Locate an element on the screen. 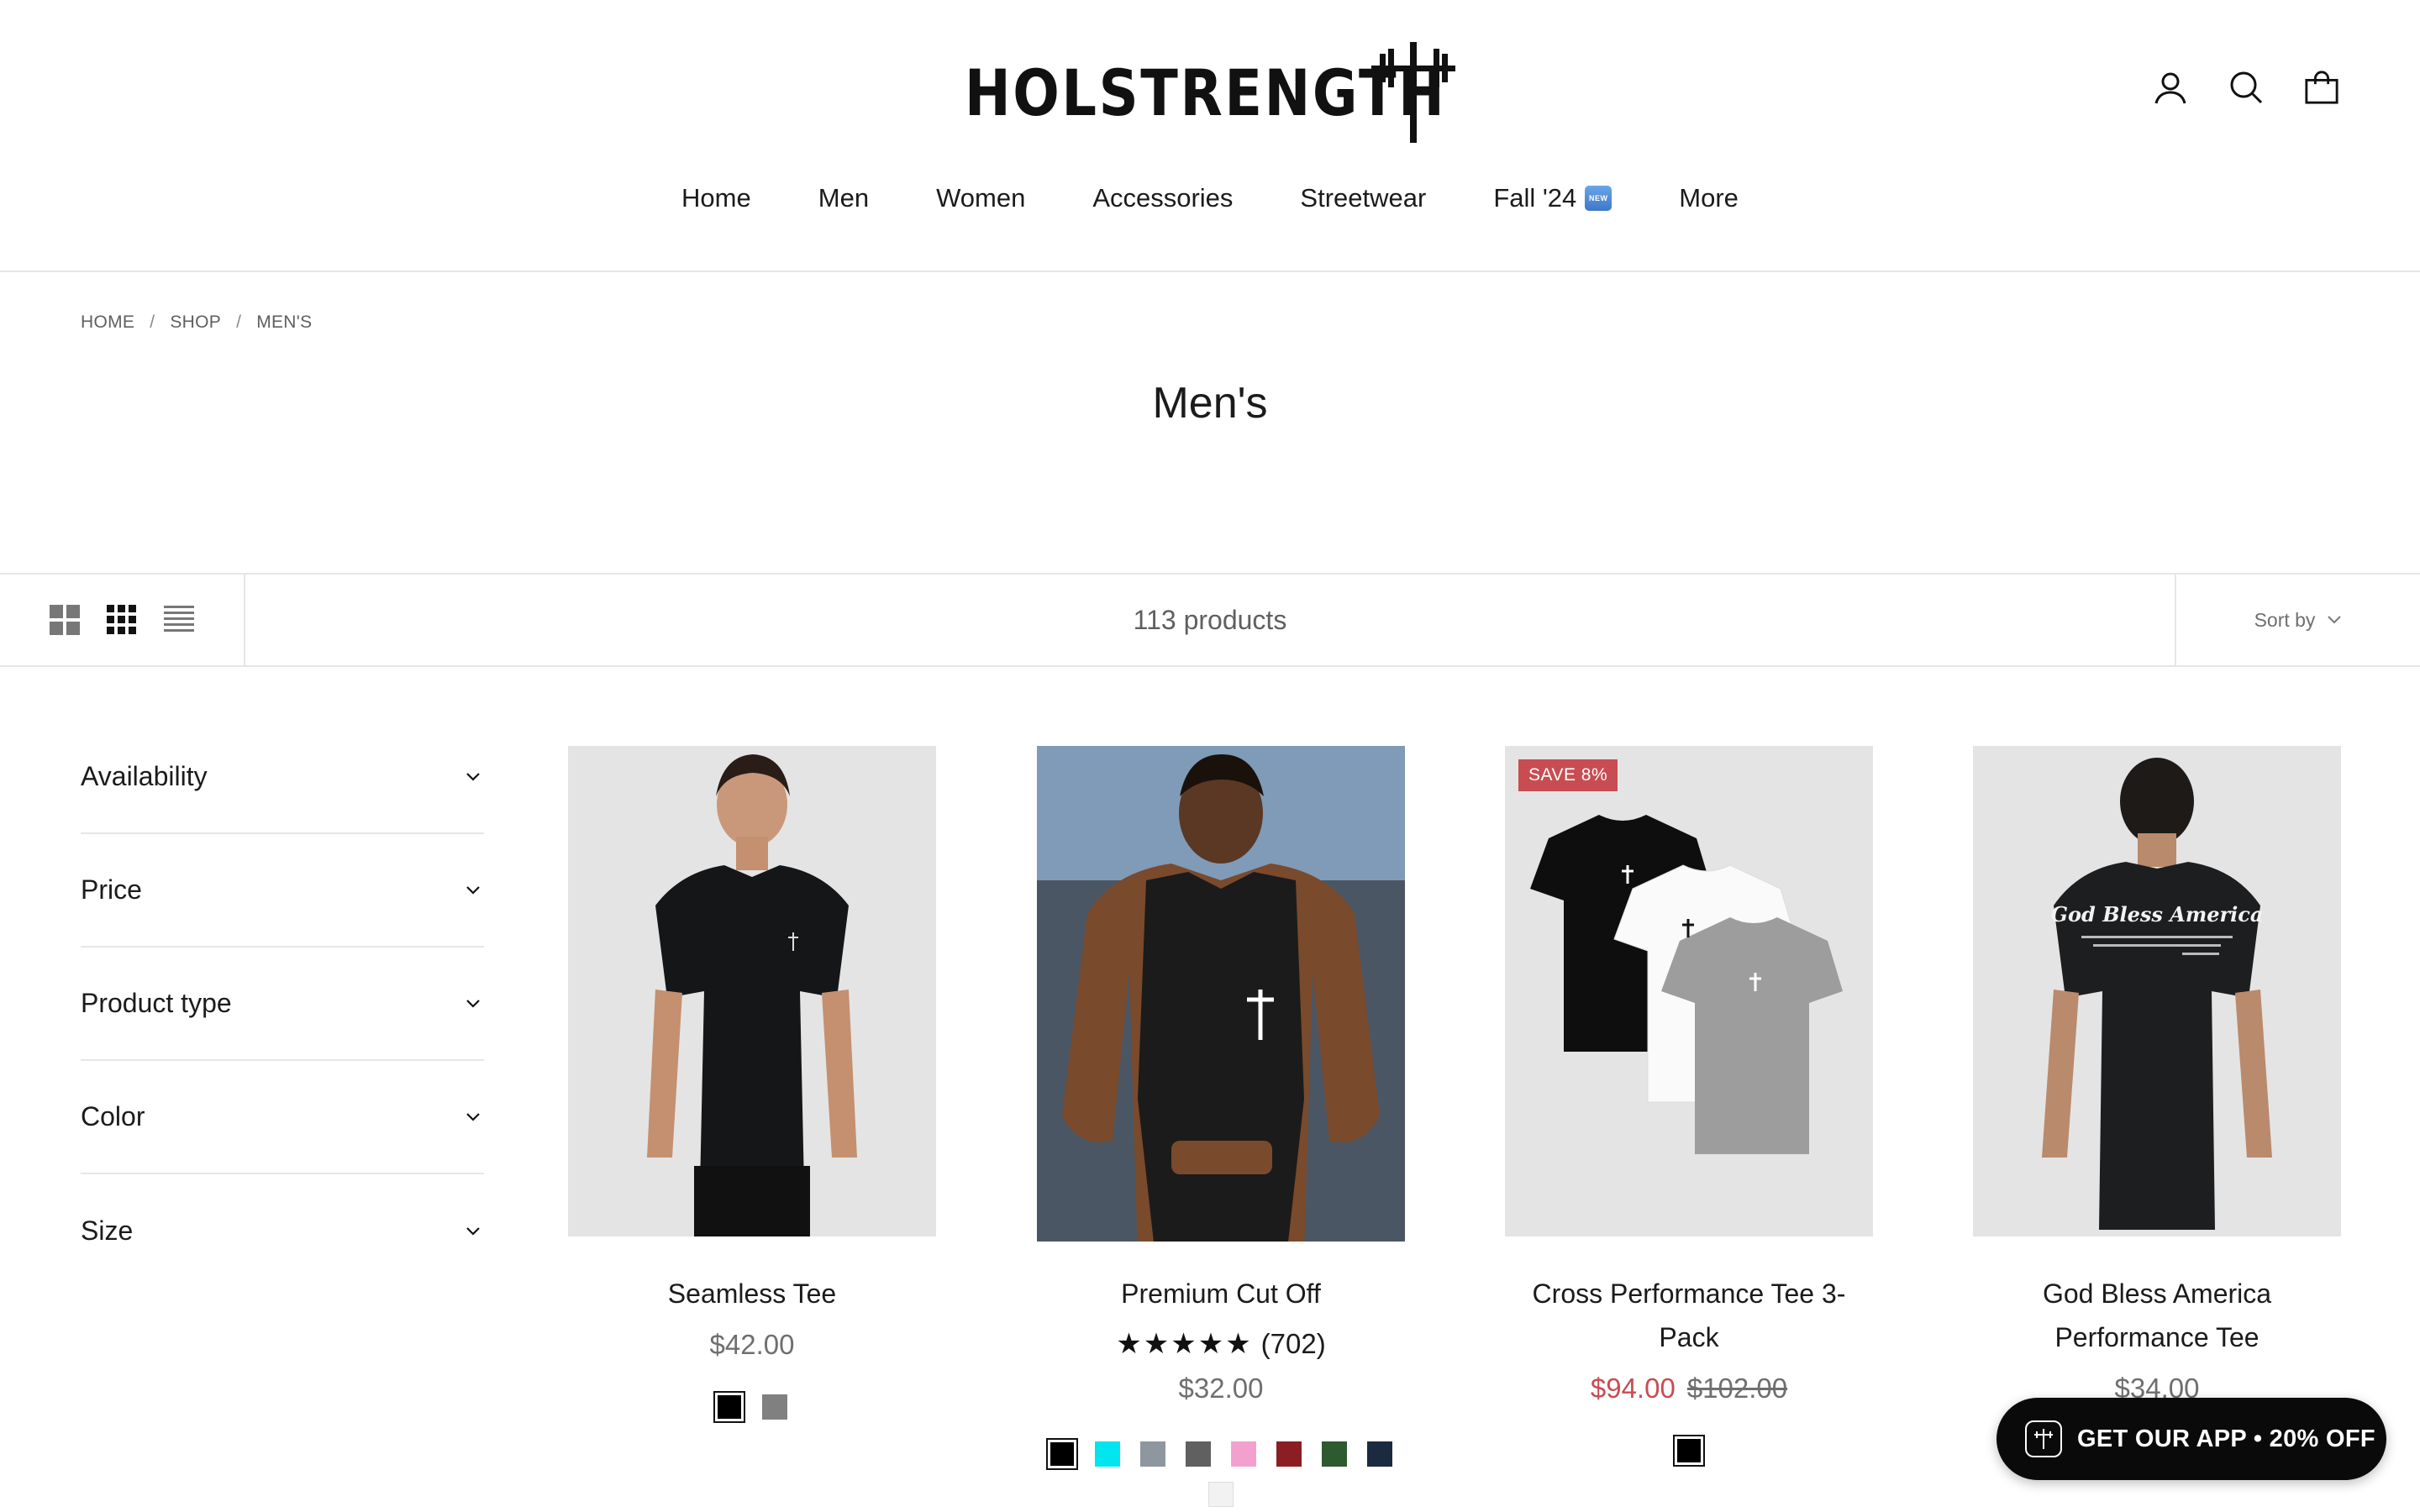 The height and width of the screenshot is (1512, 2420). product-title: Premium Cut Off is located at coordinates (1221, 1293).